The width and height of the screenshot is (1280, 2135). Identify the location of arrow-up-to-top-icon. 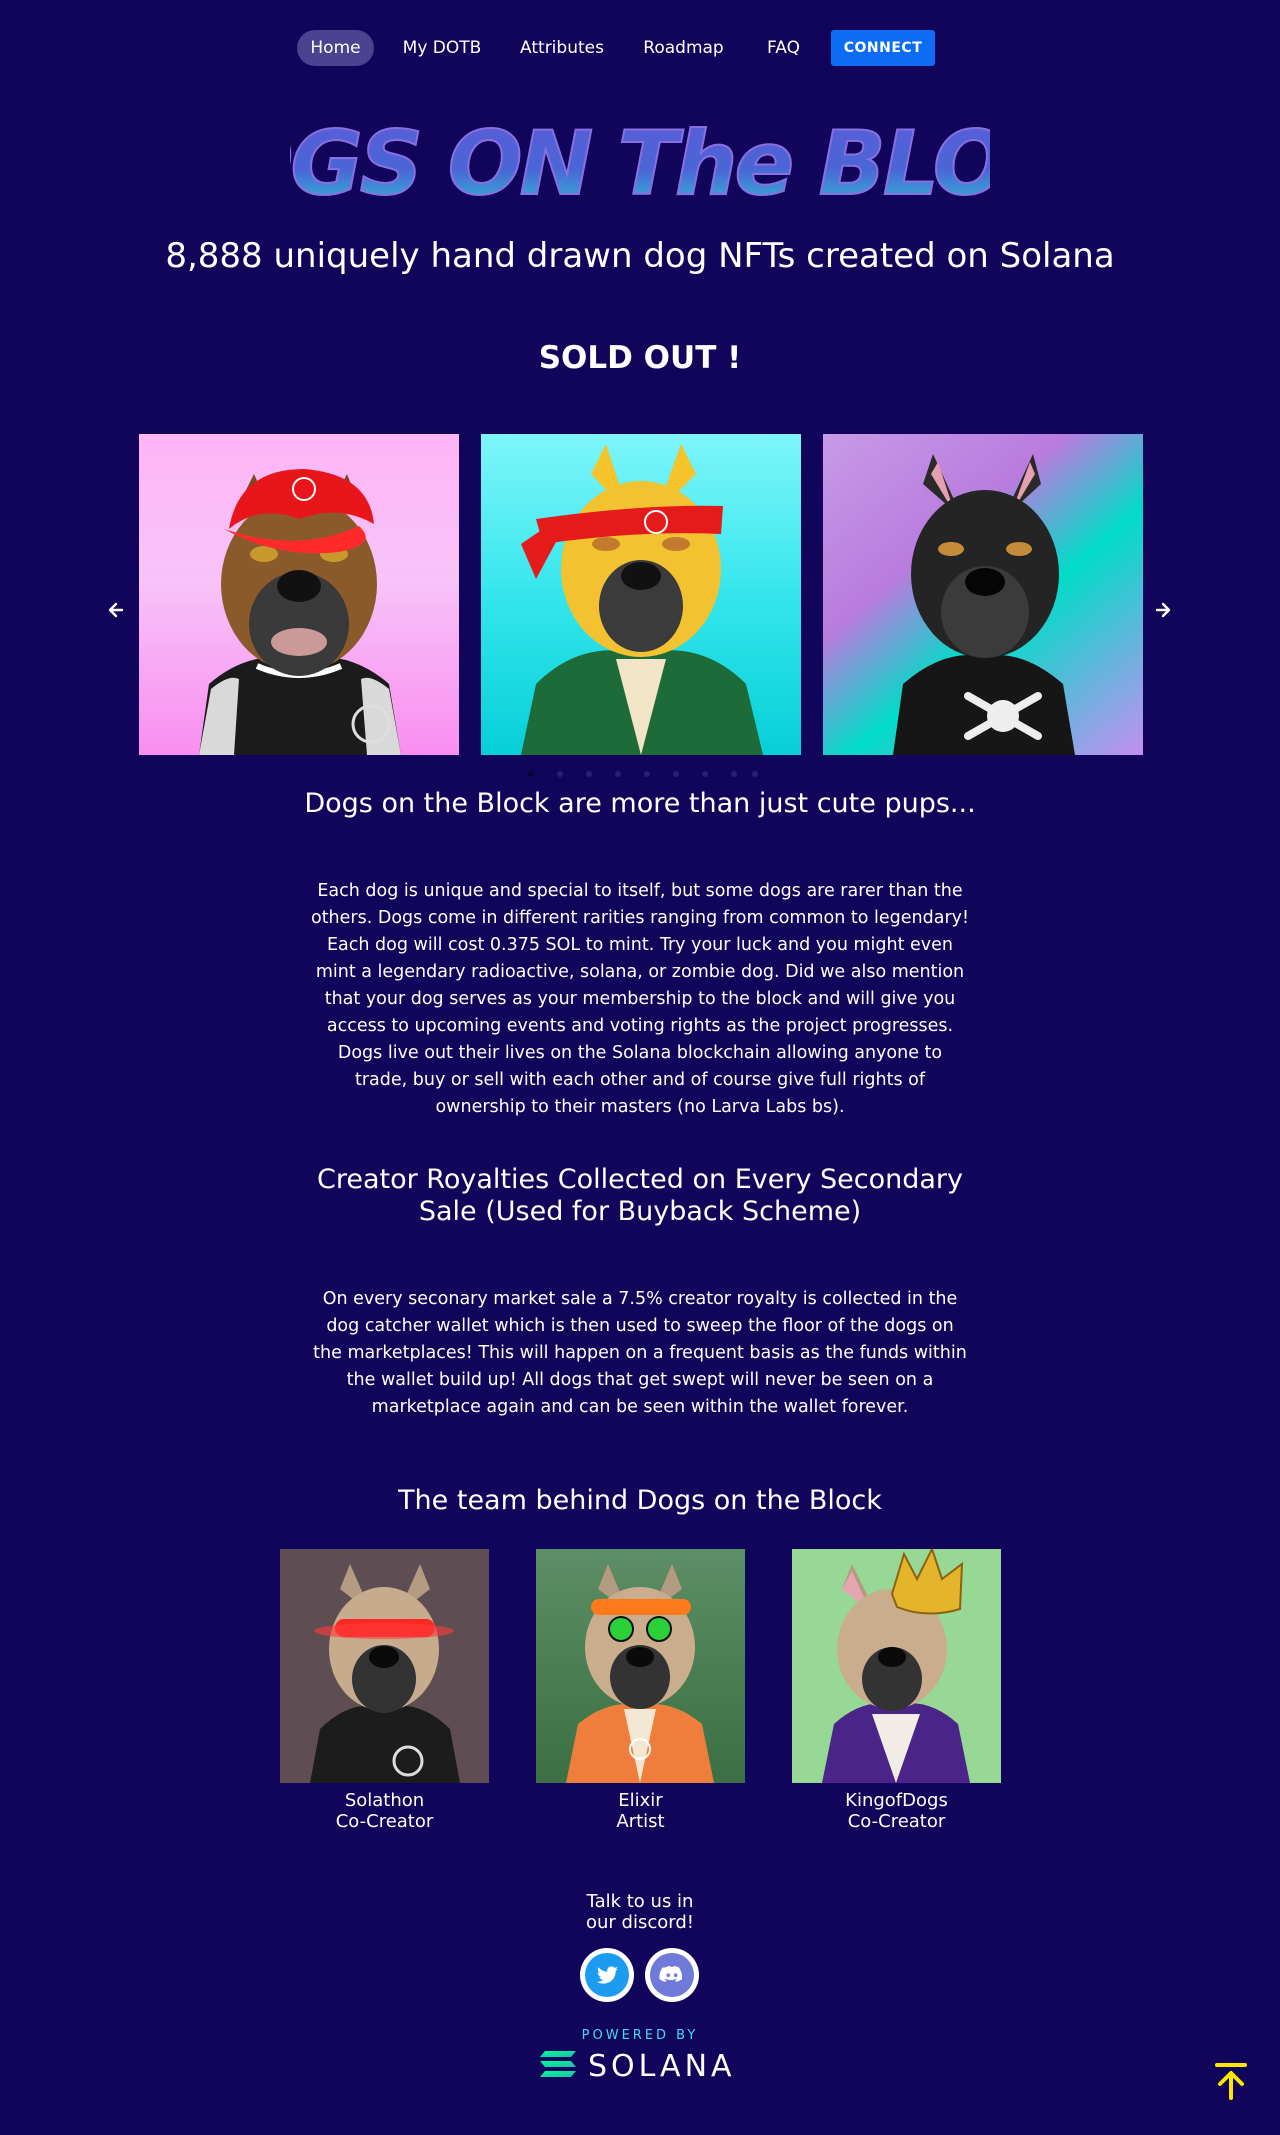
(1231, 2081).